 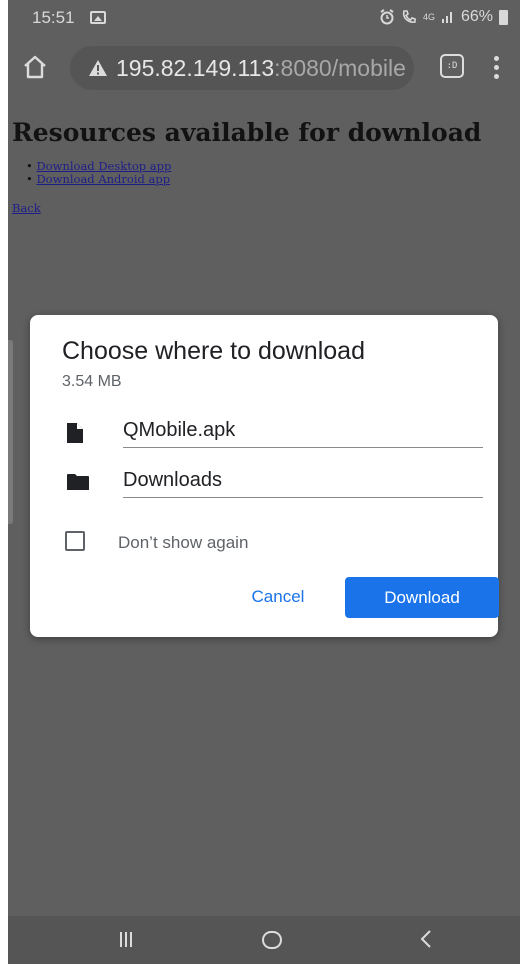 I want to click on checkbox-label: Don’t show again, so click(x=183, y=542).